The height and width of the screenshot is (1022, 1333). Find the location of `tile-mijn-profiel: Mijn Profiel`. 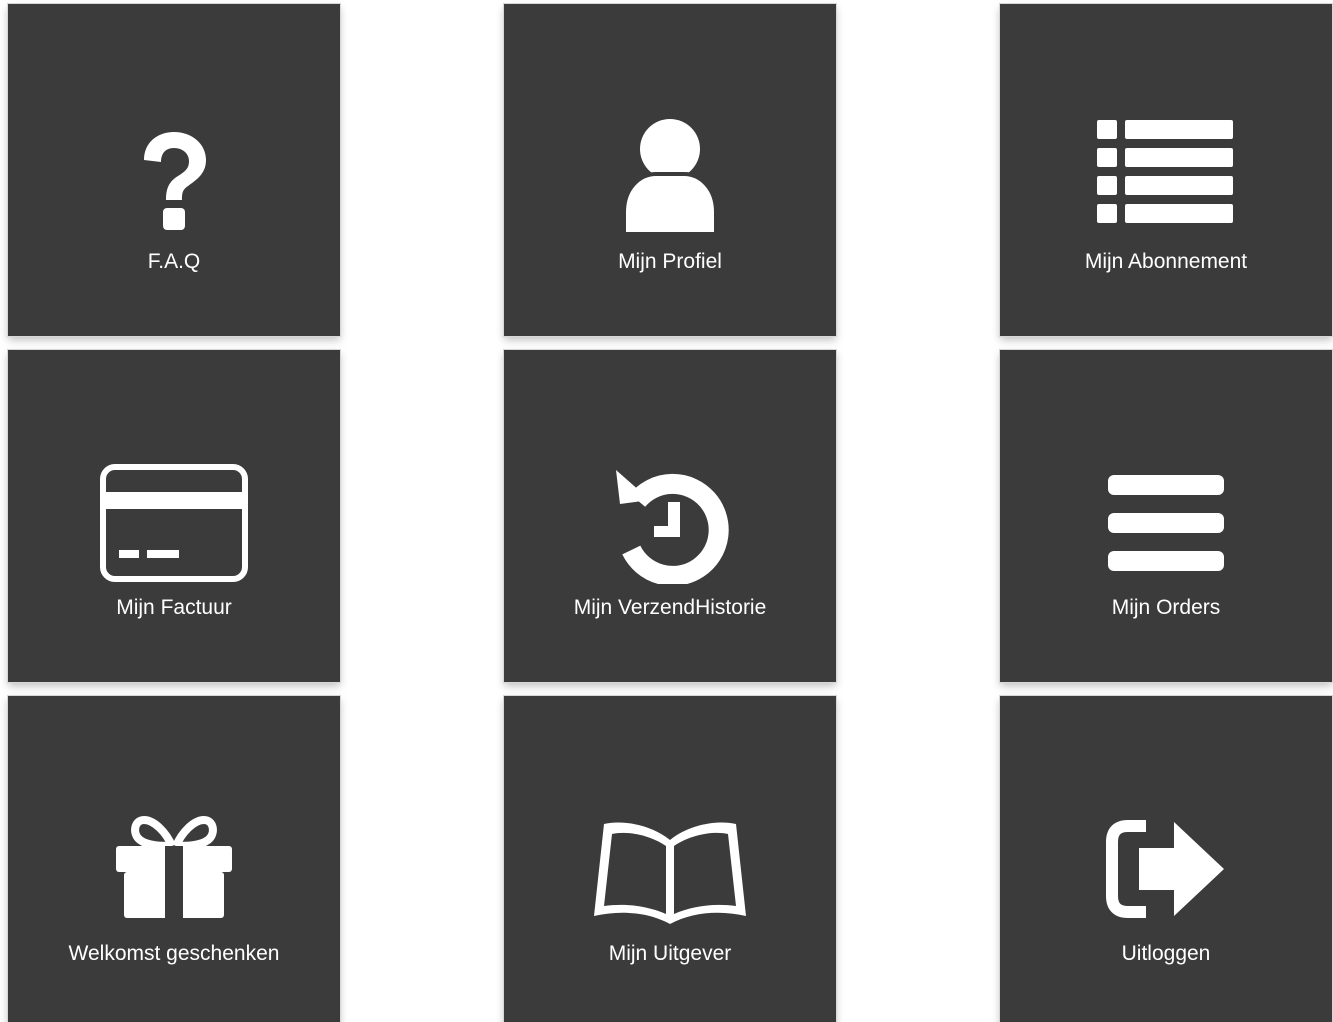

tile-mijn-profiel: Mijn Profiel is located at coordinates (670, 170).